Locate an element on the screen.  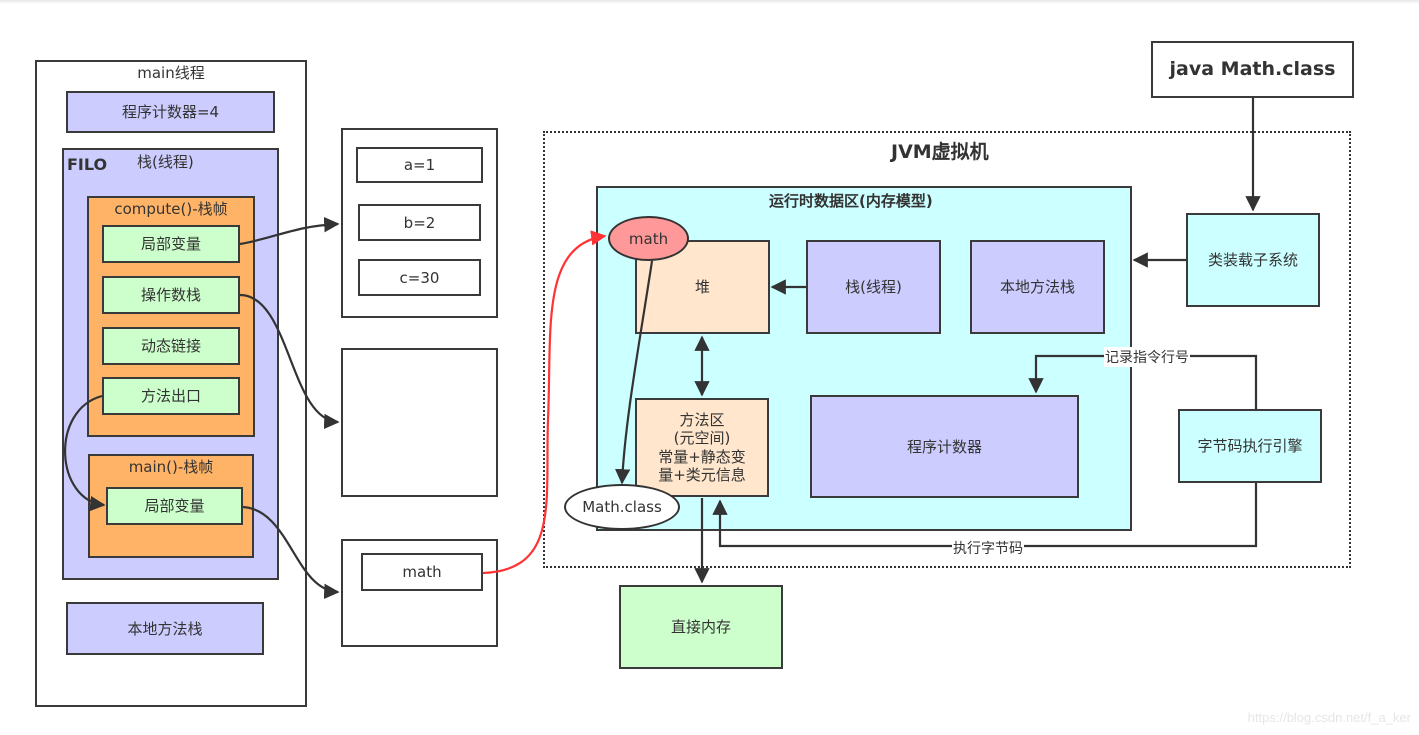
source-class-file-label: java Math.class is located at coordinates (1252, 69).